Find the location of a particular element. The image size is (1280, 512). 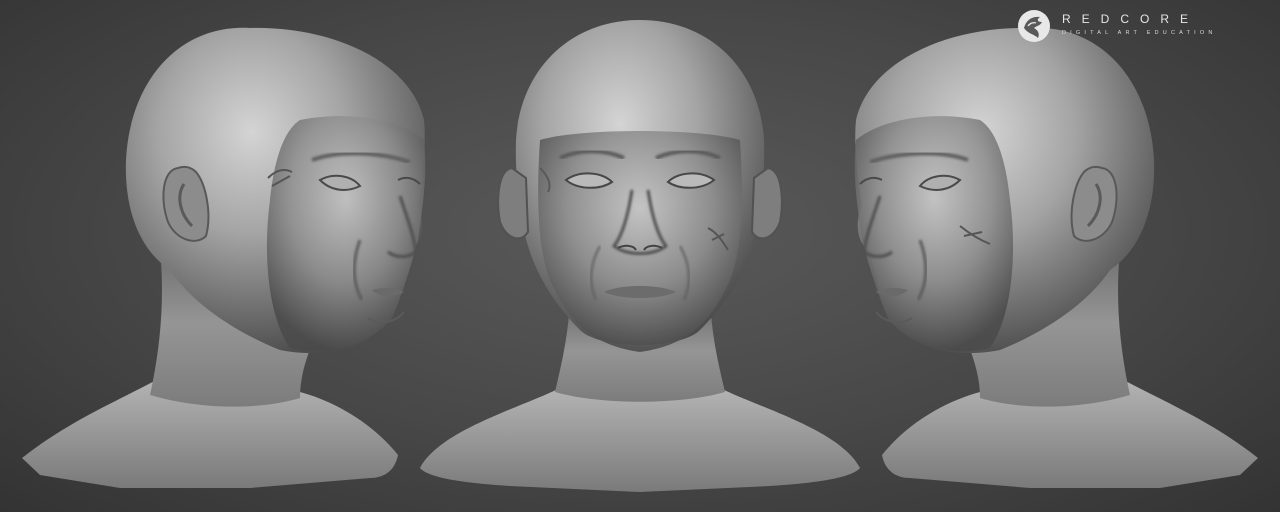

dragon-emblem-icon is located at coordinates (1034, 26).